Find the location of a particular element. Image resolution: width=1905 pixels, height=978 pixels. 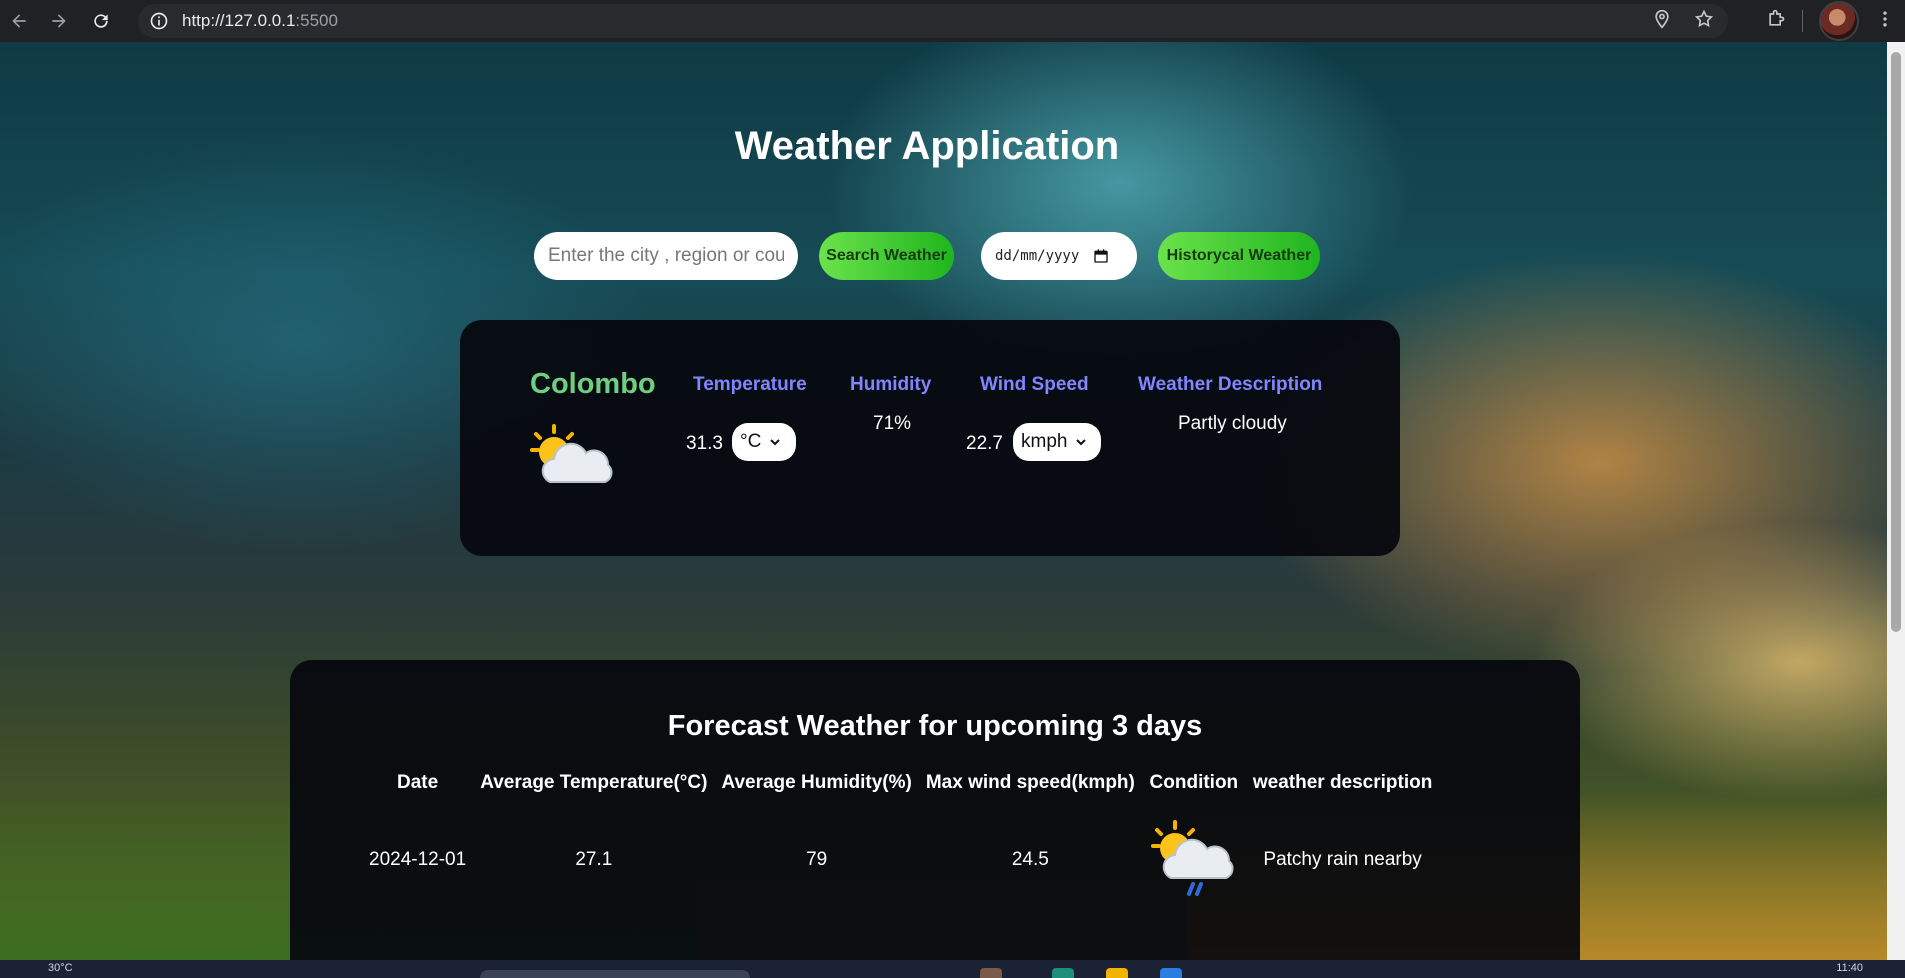

wind-speed-value: 22.7 is located at coordinates (984, 443).